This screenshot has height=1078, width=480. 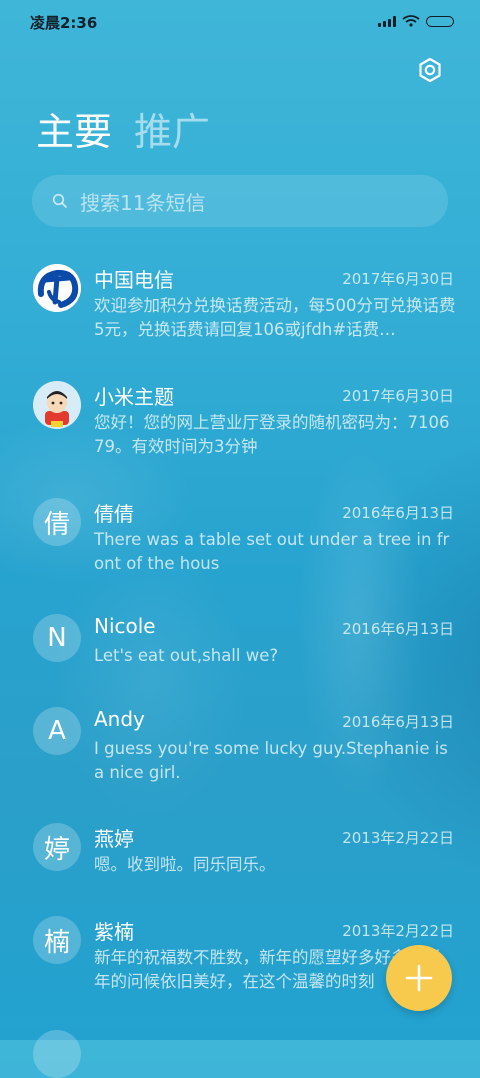 What do you see at coordinates (123, 132) in the screenshot?
I see `tab-bar: 主要 推广` at bounding box center [123, 132].